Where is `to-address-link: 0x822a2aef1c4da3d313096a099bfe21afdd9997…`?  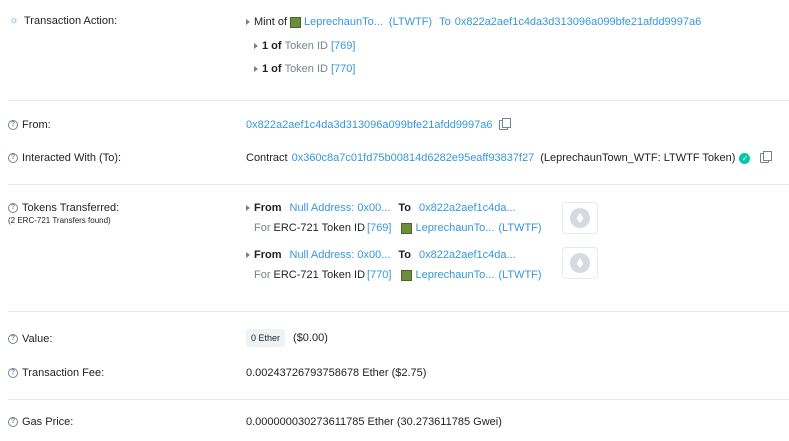
to-address-link: 0x822a2aef1c4da3d313096a099bfe21afdd9997… is located at coordinates (578, 22).